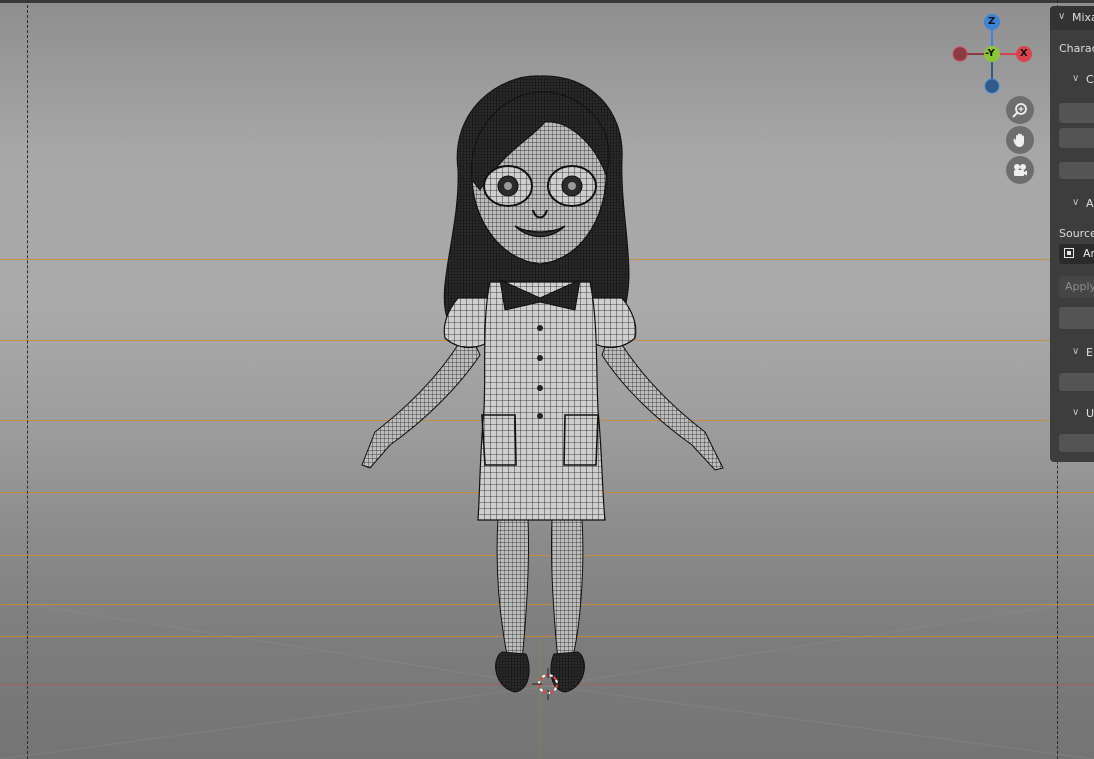 Image resolution: width=1094 pixels, height=759 pixels. What do you see at coordinates (1090, 79) in the screenshot?
I see `section-c-label: C` at bounding box center [1090, 79].